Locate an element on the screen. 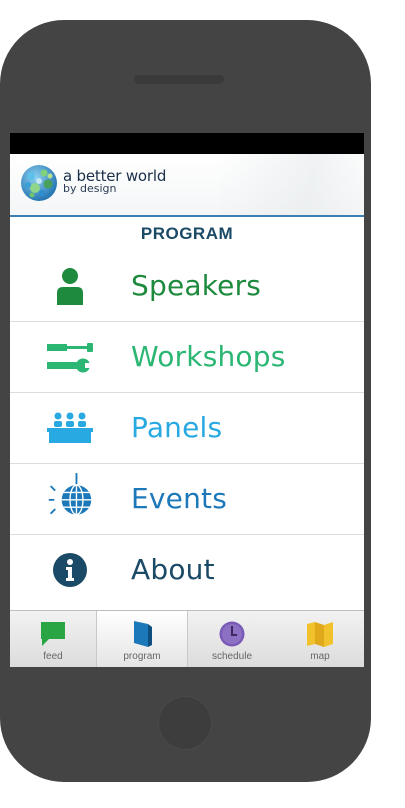  tab-label: feed is located at coordinates (53, 656).